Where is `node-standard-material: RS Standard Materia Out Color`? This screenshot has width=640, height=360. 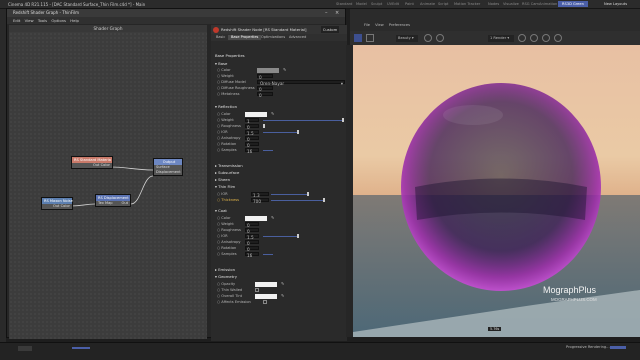 node-standard-material: RS Standard Materia Out Color is located at coordinates (92, 162).